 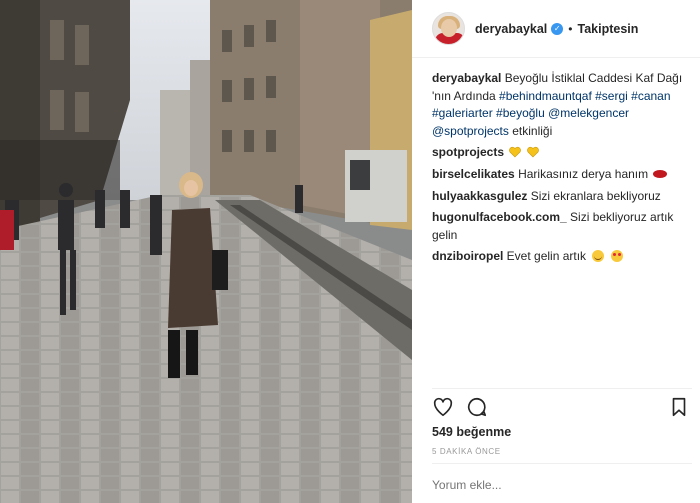 What do you see at coordinates (583, 173) in the screenshot?
I see `comment-text: Harikasınız derya hanım` at bounding box center [583, 173].